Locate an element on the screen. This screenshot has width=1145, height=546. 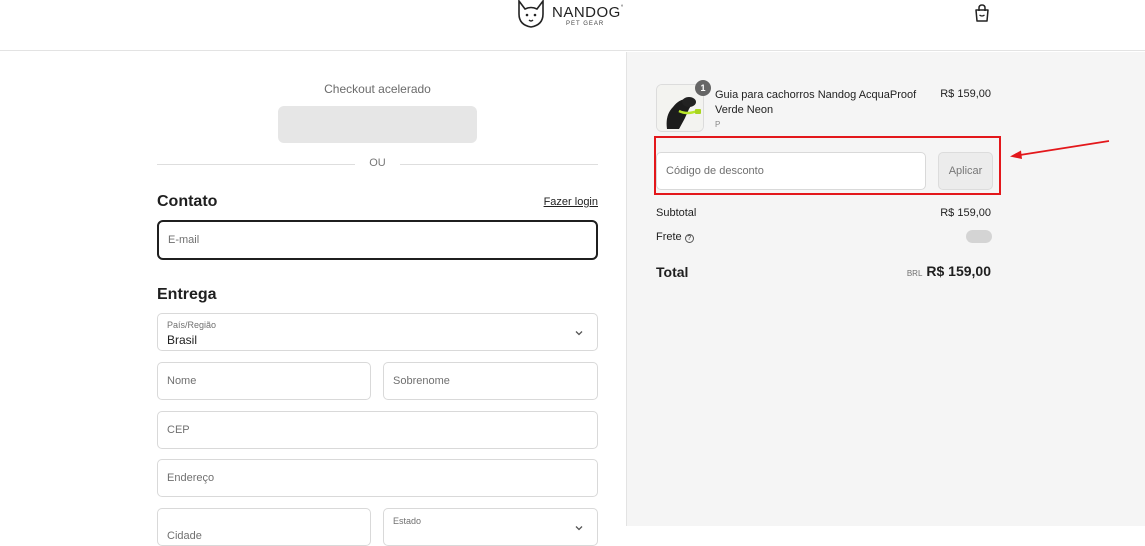
total-label: Total is located at coordinates (672, 272).